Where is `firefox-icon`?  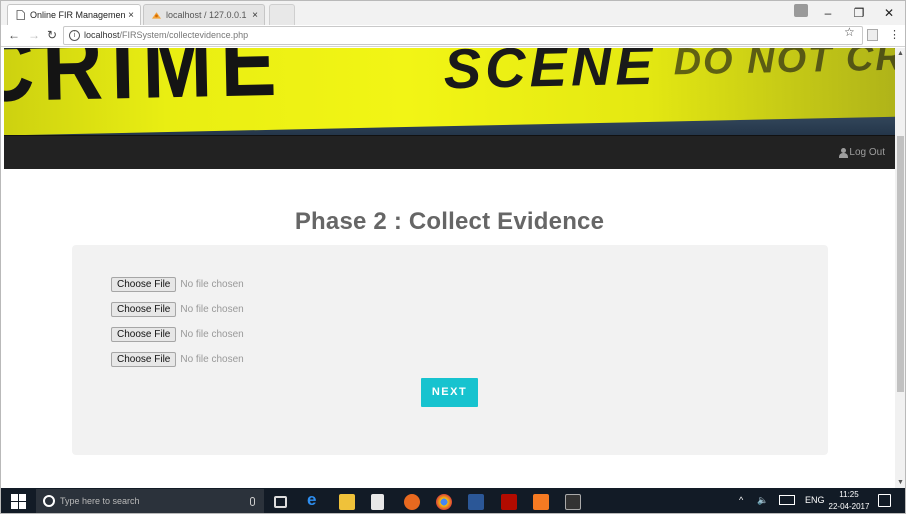 firefox-icon is located at coordinates (412, 502).